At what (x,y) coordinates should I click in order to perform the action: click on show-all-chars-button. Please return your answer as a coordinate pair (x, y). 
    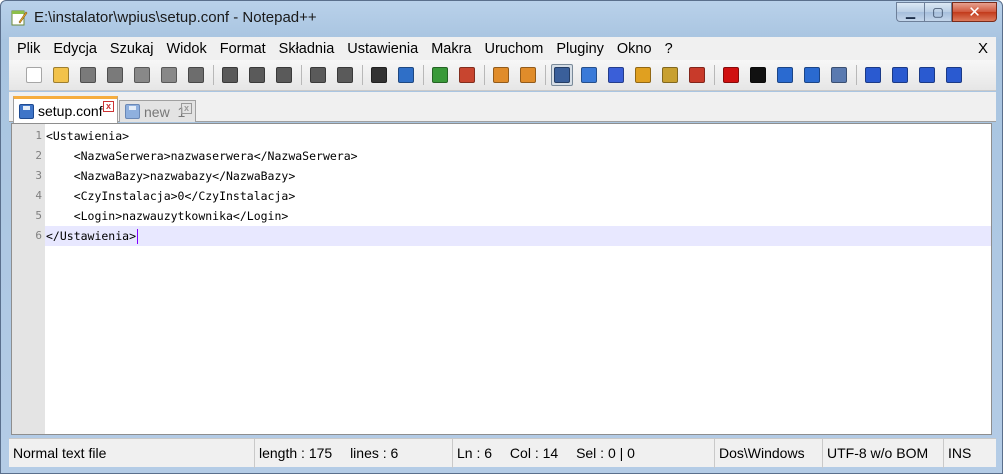
    Looking at the image, I should click on (589, 75).